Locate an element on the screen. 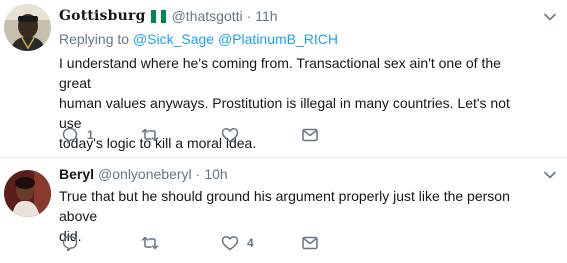 The height and width of the screenshot is (263, 567). display-name: Beryl is located at coordinates (76, 174).